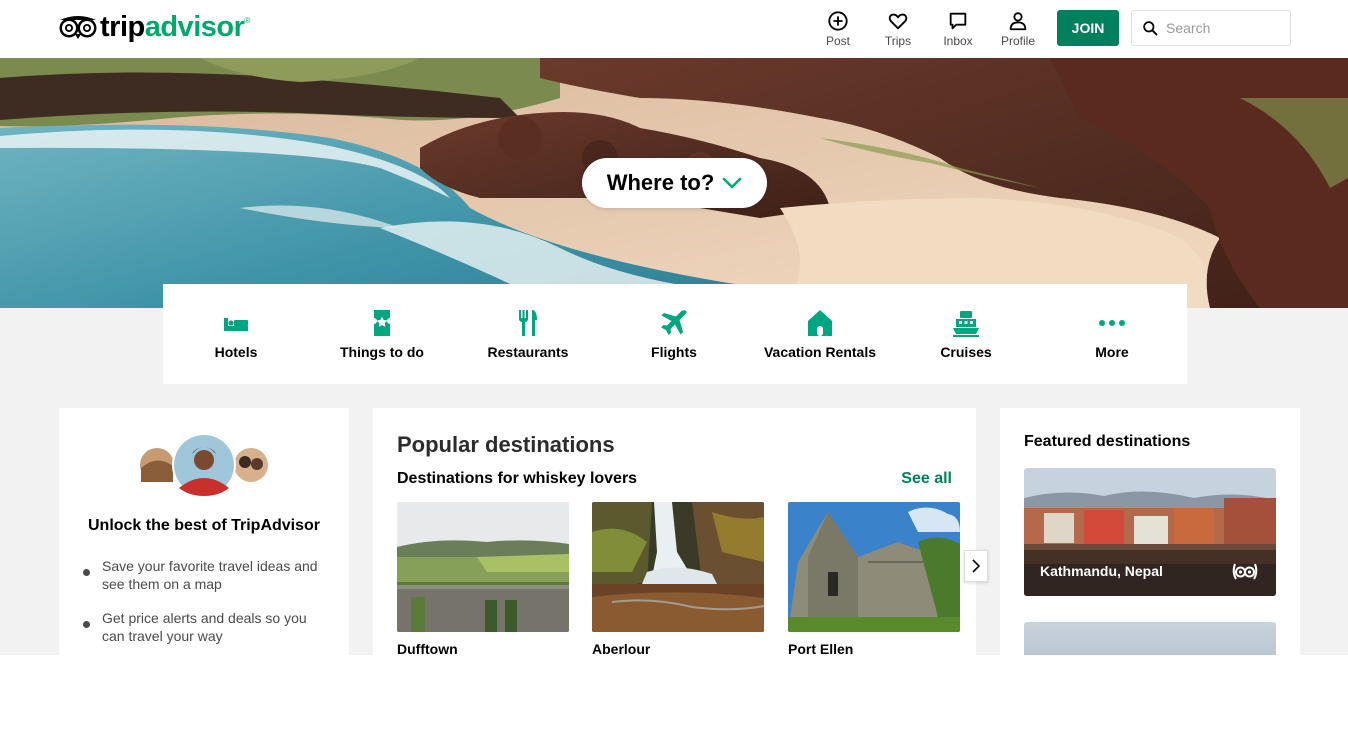  What do you see at coordinates (427, 648) in the screenshot?
I see `destination-name: Dufftown` at bounding box center [427, 648].